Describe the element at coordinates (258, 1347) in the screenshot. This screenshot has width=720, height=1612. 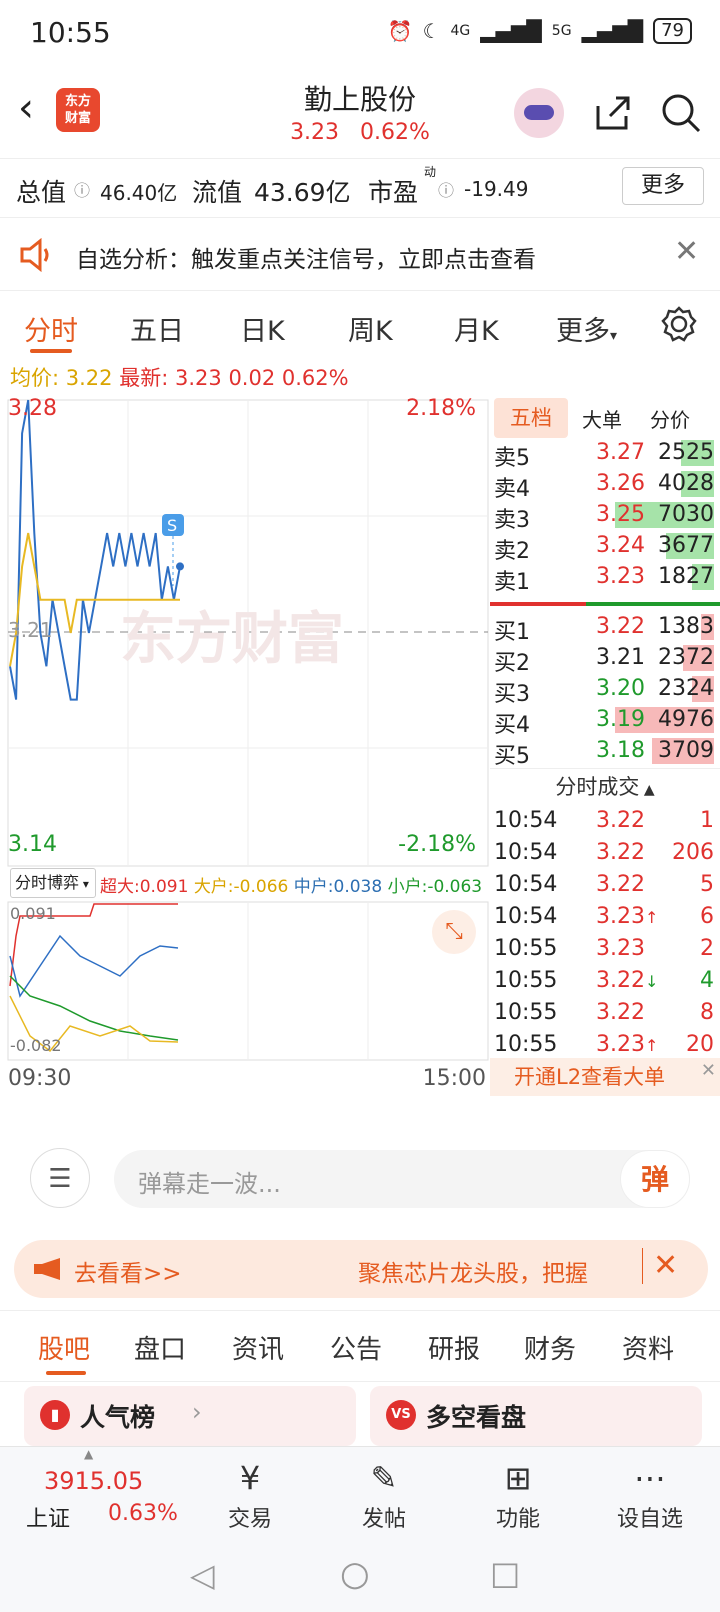
I see `subtab-news: 资讯` at that location.